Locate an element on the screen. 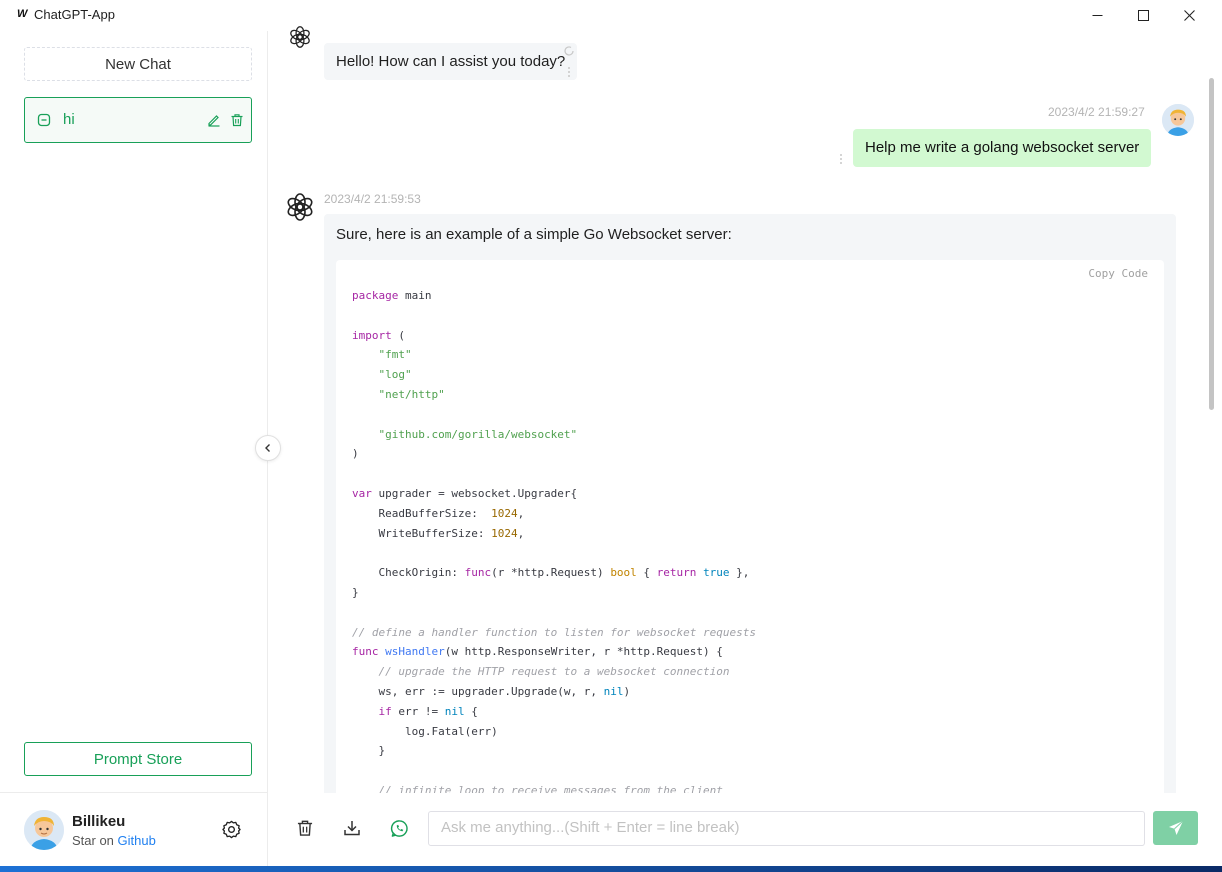  message-timestamp: 2023/4/2 21:59:53 is located at coordinates (372, 199).